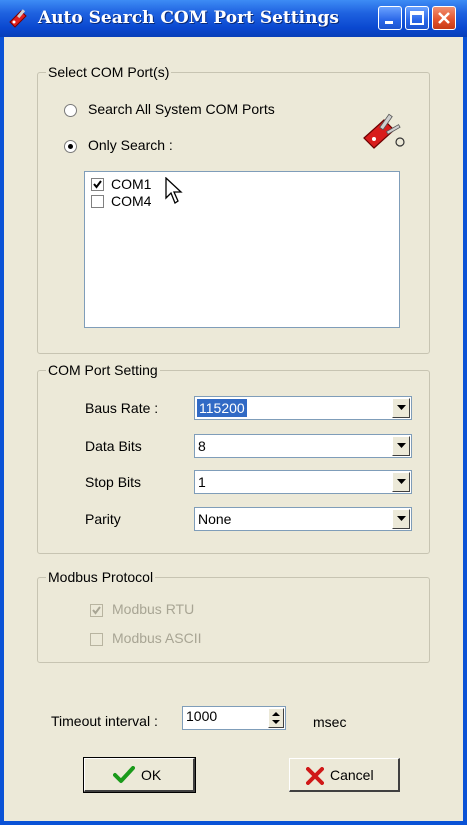 The height and width of the screenshot is (825, 467). What do you see at coordinates (151, 775) in the screenshot?
I see `ok-label: OK` at bounding box center [151, 775].